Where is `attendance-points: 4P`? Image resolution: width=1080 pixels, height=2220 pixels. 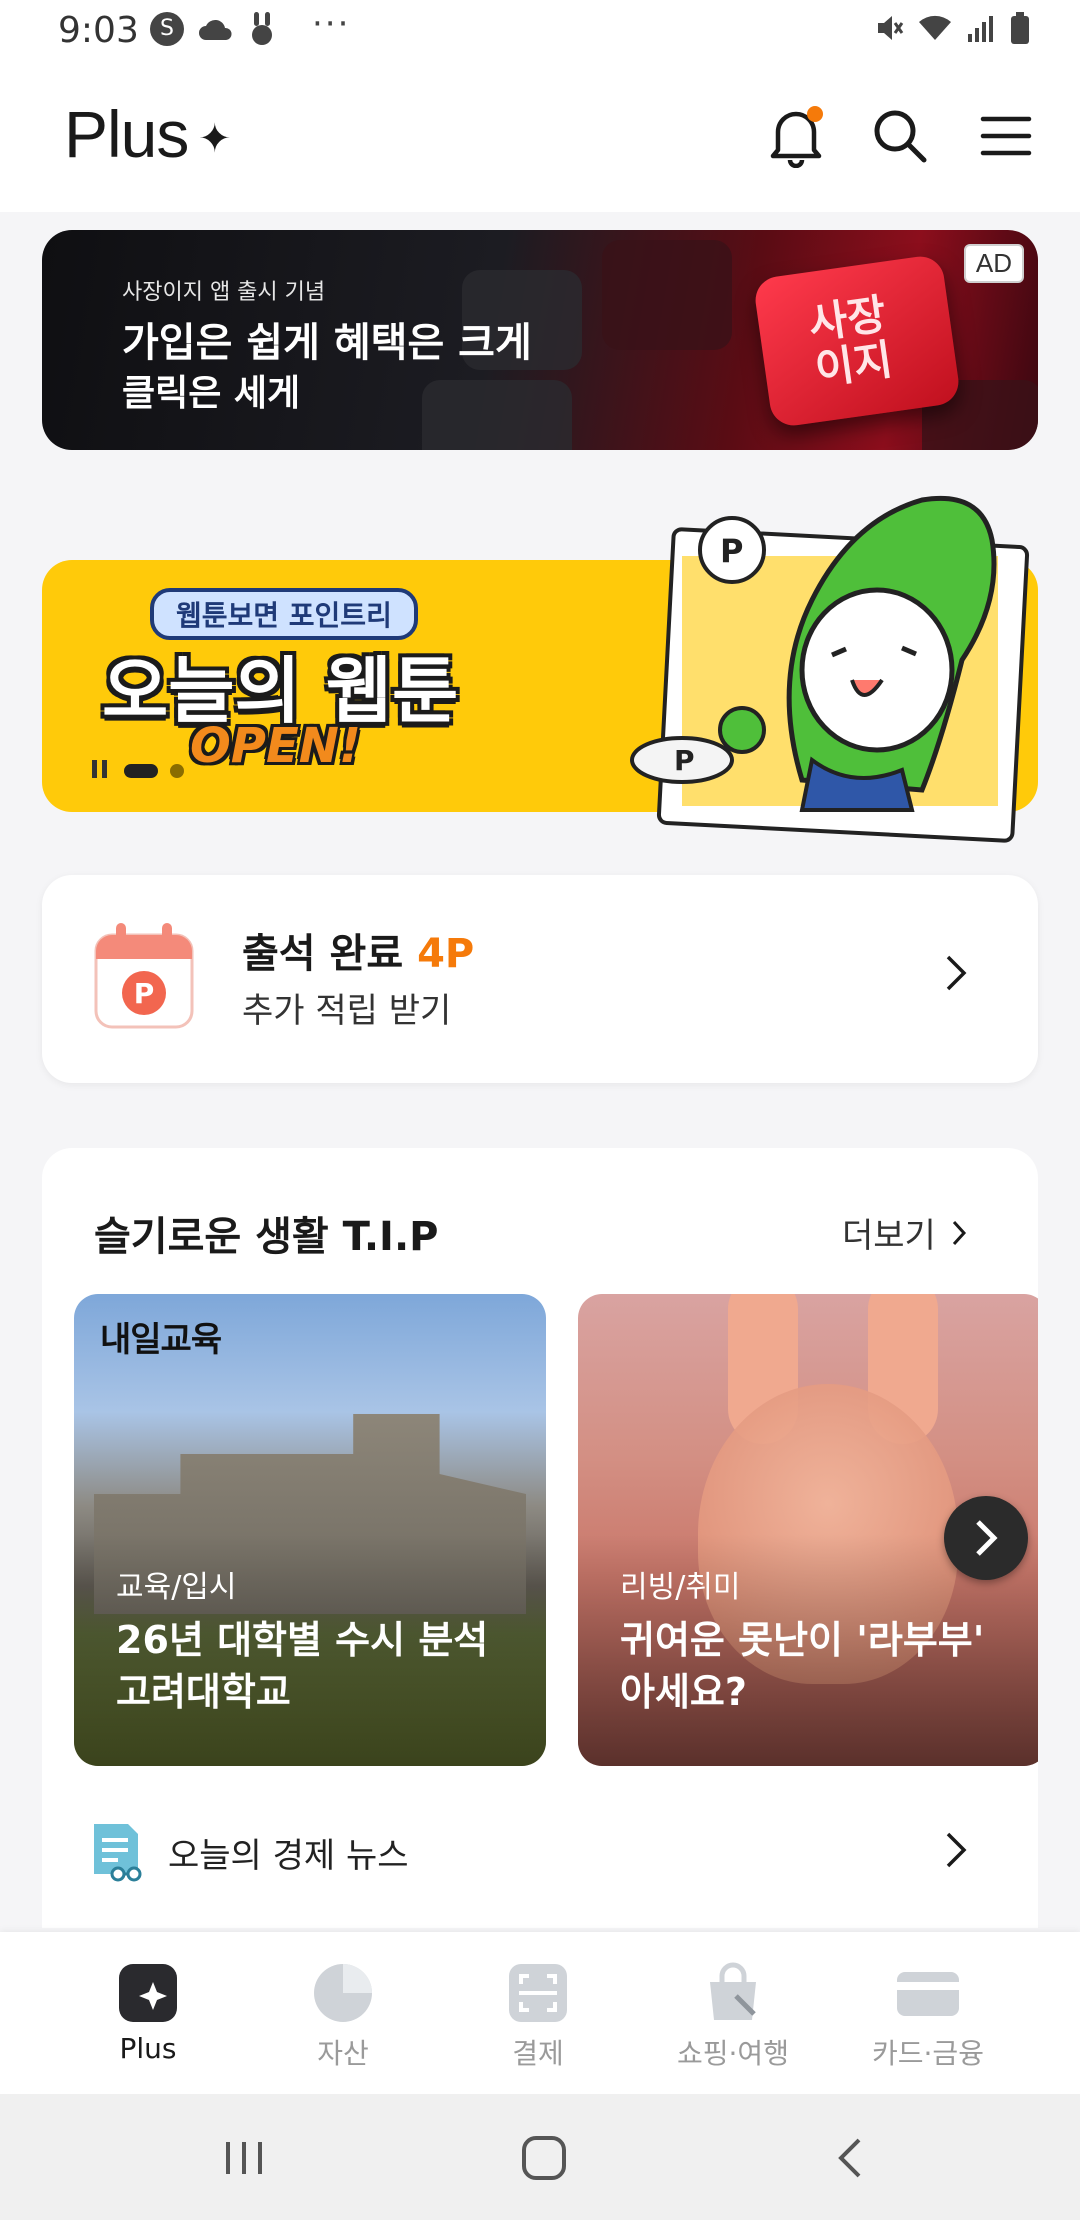 attendance-points: 4P is located at coordinates (446, 954).